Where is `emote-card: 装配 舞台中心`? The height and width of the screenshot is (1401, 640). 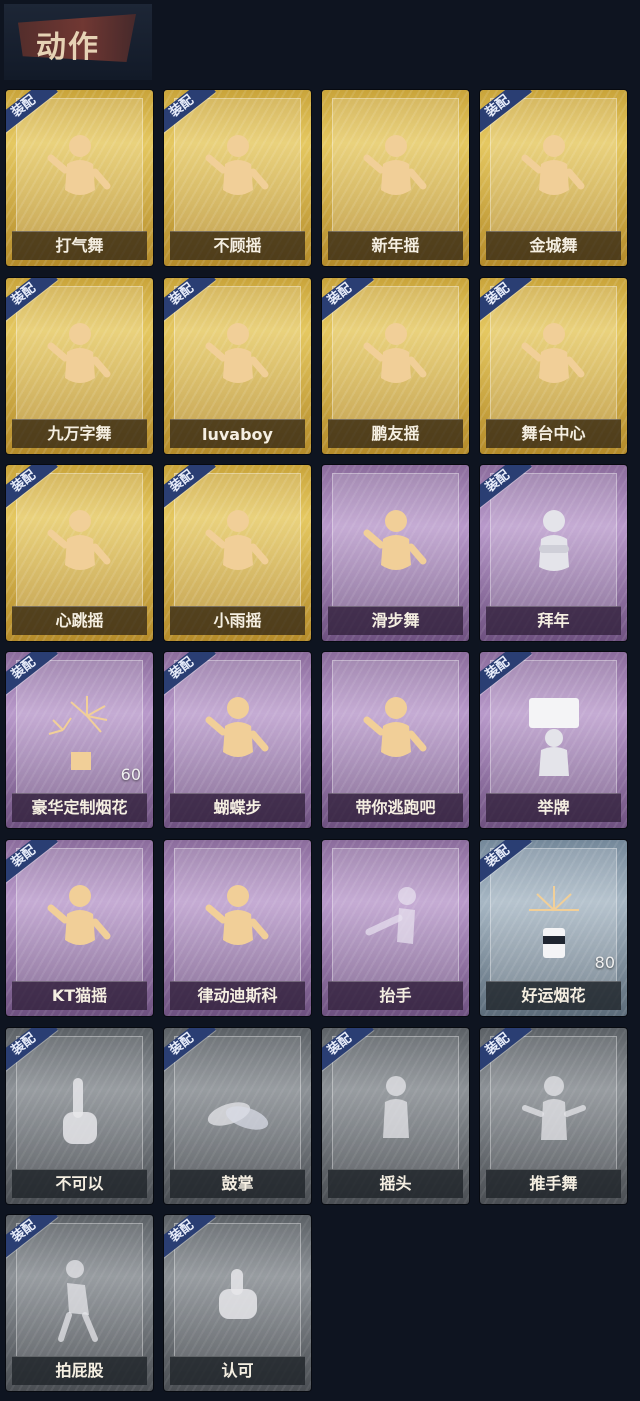
emote-card: 装配 舞台中心 is located at coordinates (553, 366).